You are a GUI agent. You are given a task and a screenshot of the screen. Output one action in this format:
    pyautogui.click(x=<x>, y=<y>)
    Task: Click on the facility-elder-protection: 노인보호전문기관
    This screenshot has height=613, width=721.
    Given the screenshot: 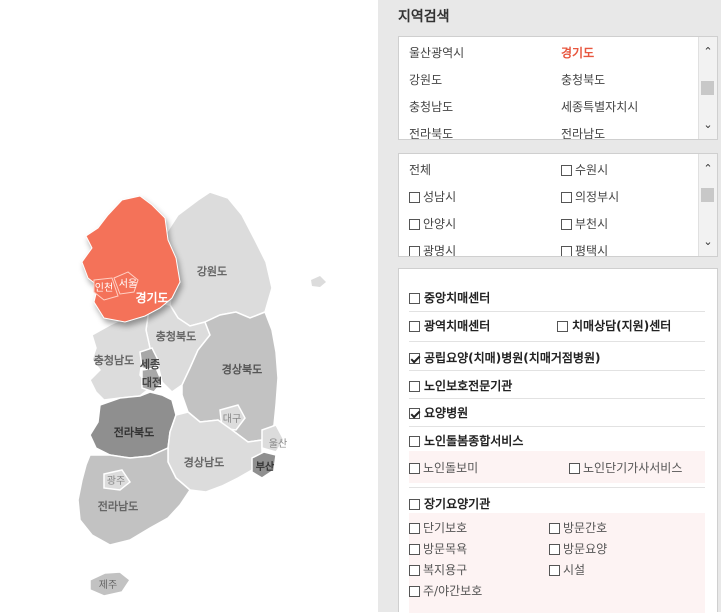 What is the action you would take?
    pyautogui.click(x=557, y=385)
    